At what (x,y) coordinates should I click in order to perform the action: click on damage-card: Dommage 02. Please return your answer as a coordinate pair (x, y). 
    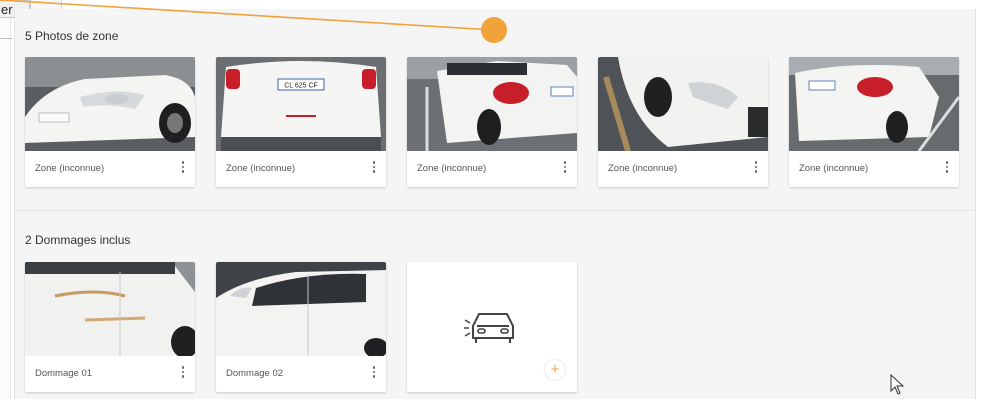
    Looking at the image, I should click on (301, 327).